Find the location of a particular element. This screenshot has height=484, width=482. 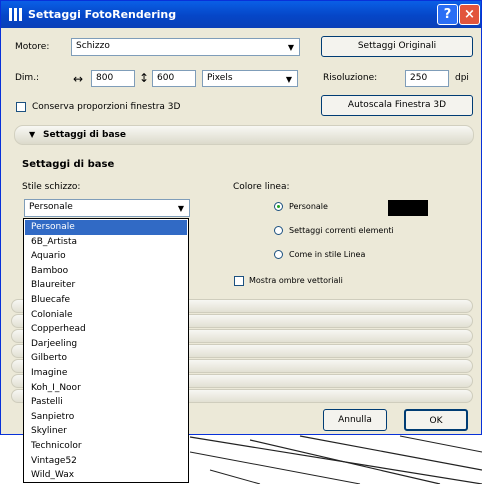

resolution-label: Risoluzione: is located at coordinates (350, 78).